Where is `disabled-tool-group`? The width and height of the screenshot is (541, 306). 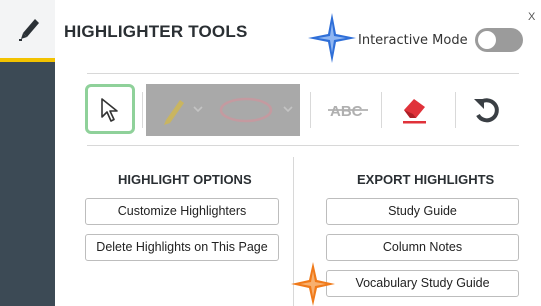
disabled-tool-group is located at coordinates (223, 110).